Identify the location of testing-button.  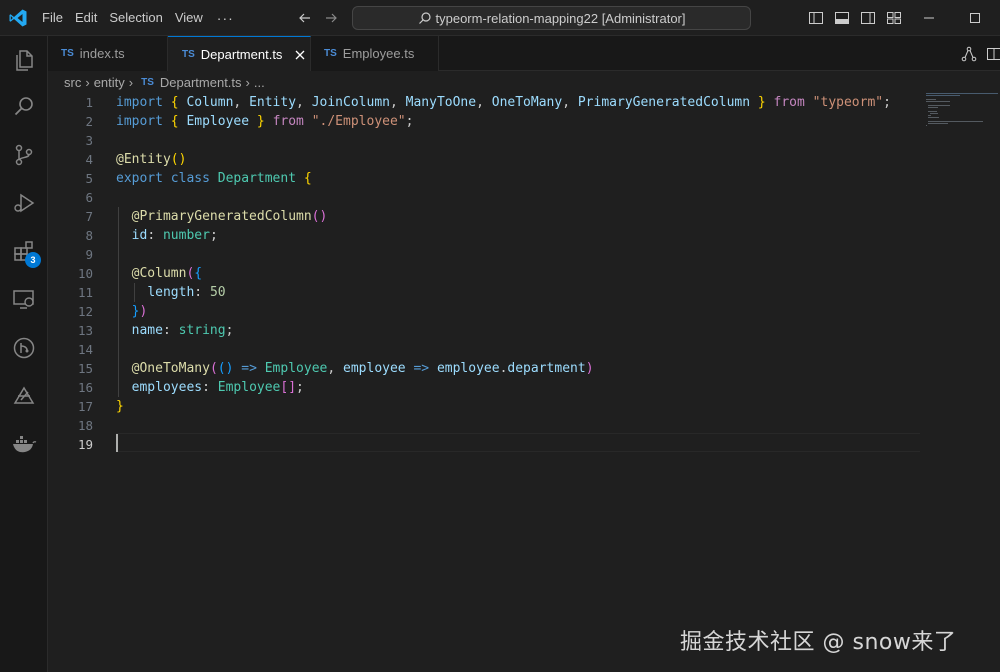
(24, 396).